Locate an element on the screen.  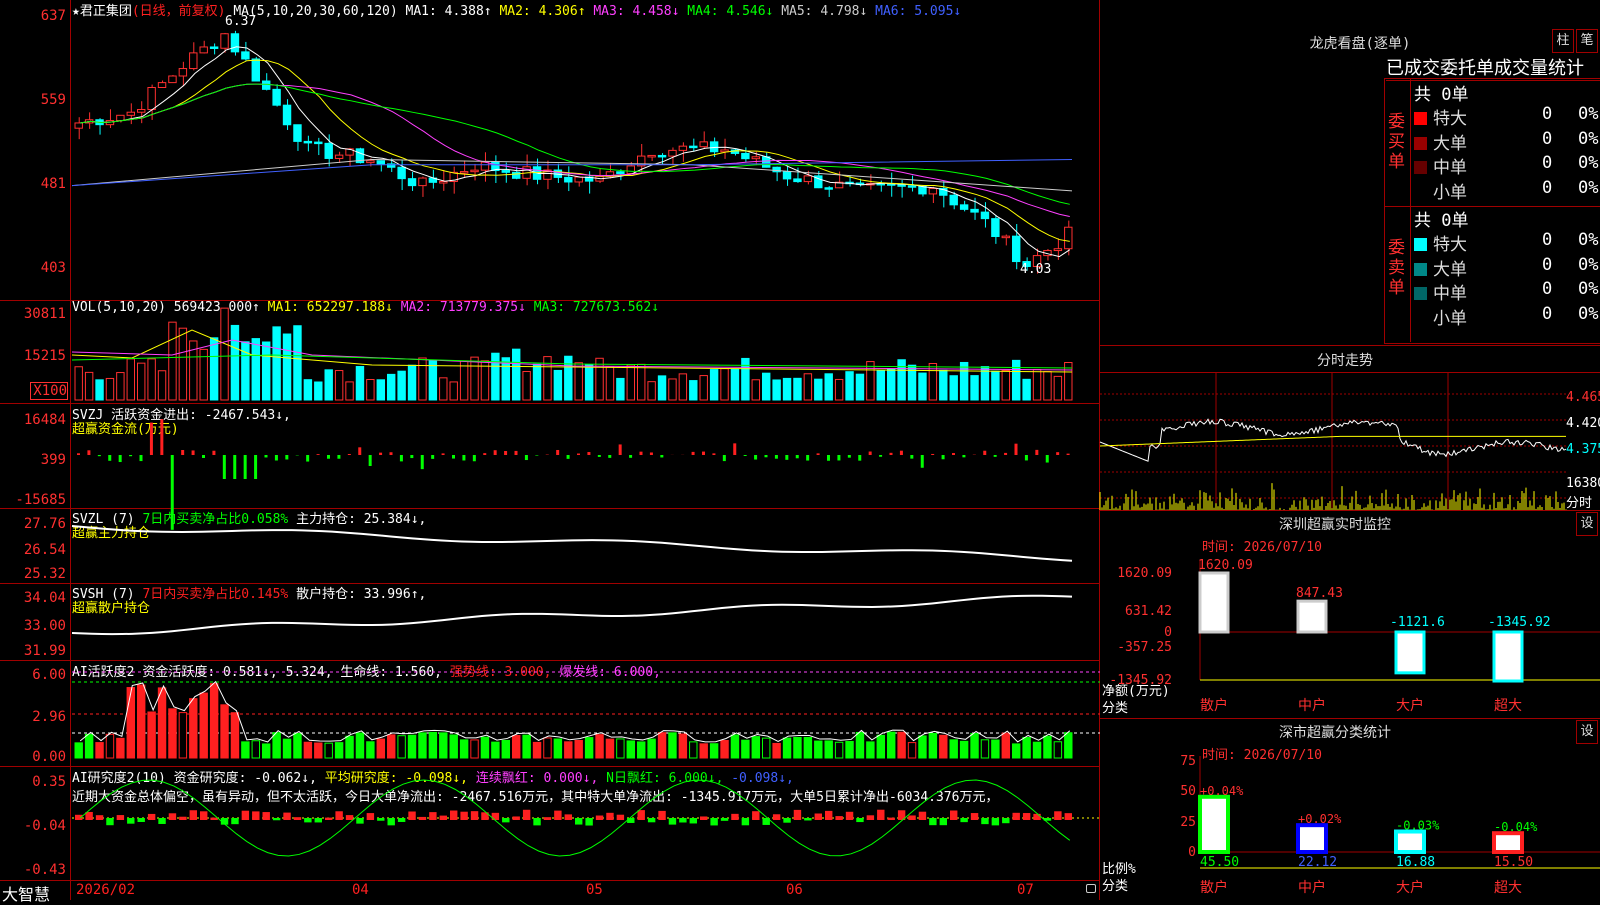
fs-axis-4: 16380 is located at coordinates (1583, 483).